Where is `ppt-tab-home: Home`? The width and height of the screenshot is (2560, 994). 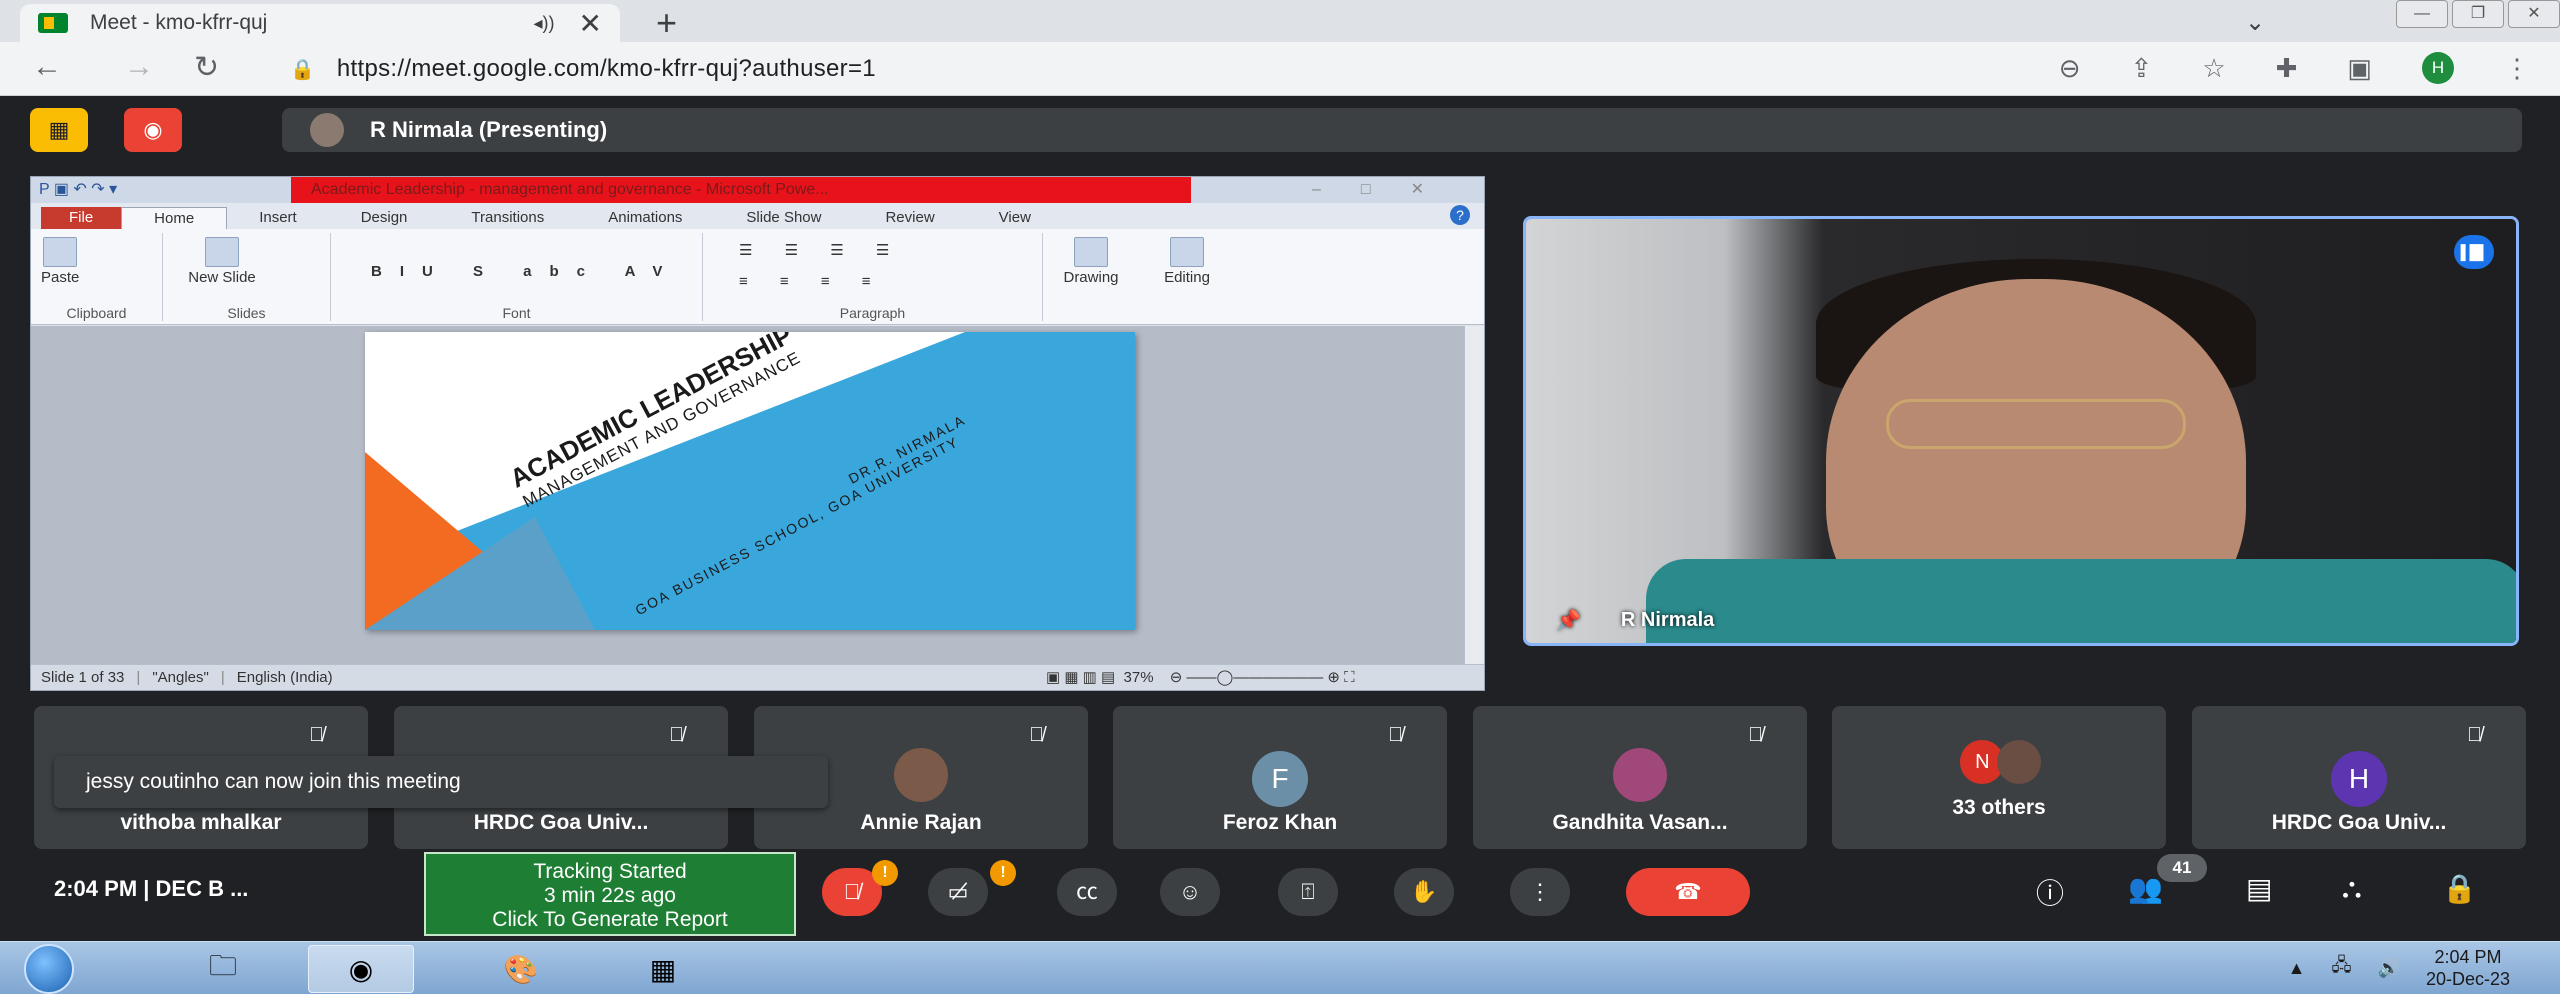
ppt-tab-home: Home is located at coordinates (174, 218).